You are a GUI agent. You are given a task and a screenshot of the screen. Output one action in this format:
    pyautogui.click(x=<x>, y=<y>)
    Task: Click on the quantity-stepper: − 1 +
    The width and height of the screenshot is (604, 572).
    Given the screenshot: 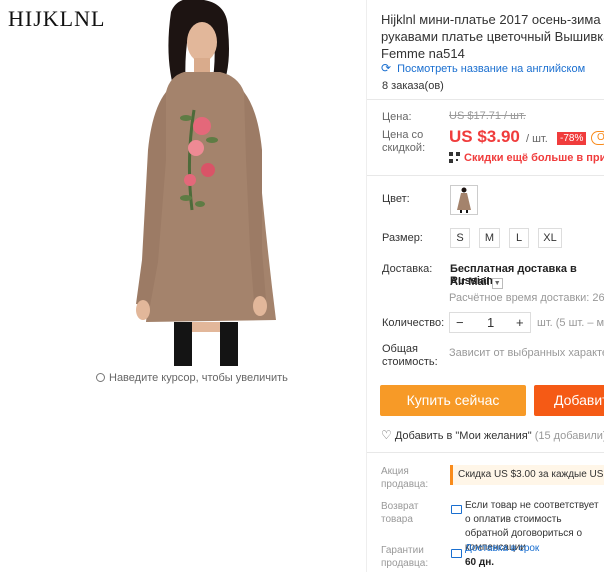 What is the action you would take?
    pyautogui.click(x=490, y=322)
    